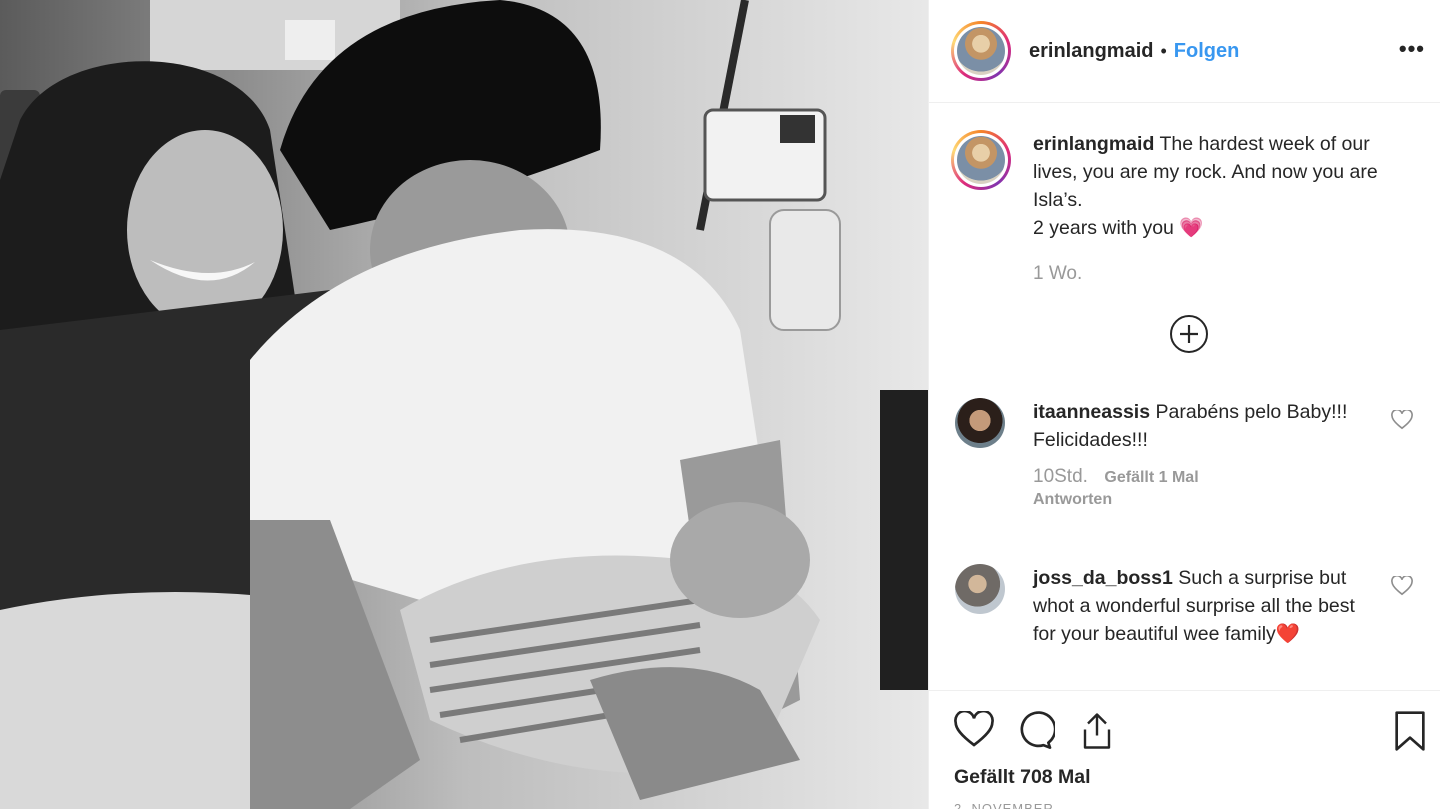 The width and height of the screenshot is (1440, 809). I want to click on author-avatar-image, so click(981, 51).